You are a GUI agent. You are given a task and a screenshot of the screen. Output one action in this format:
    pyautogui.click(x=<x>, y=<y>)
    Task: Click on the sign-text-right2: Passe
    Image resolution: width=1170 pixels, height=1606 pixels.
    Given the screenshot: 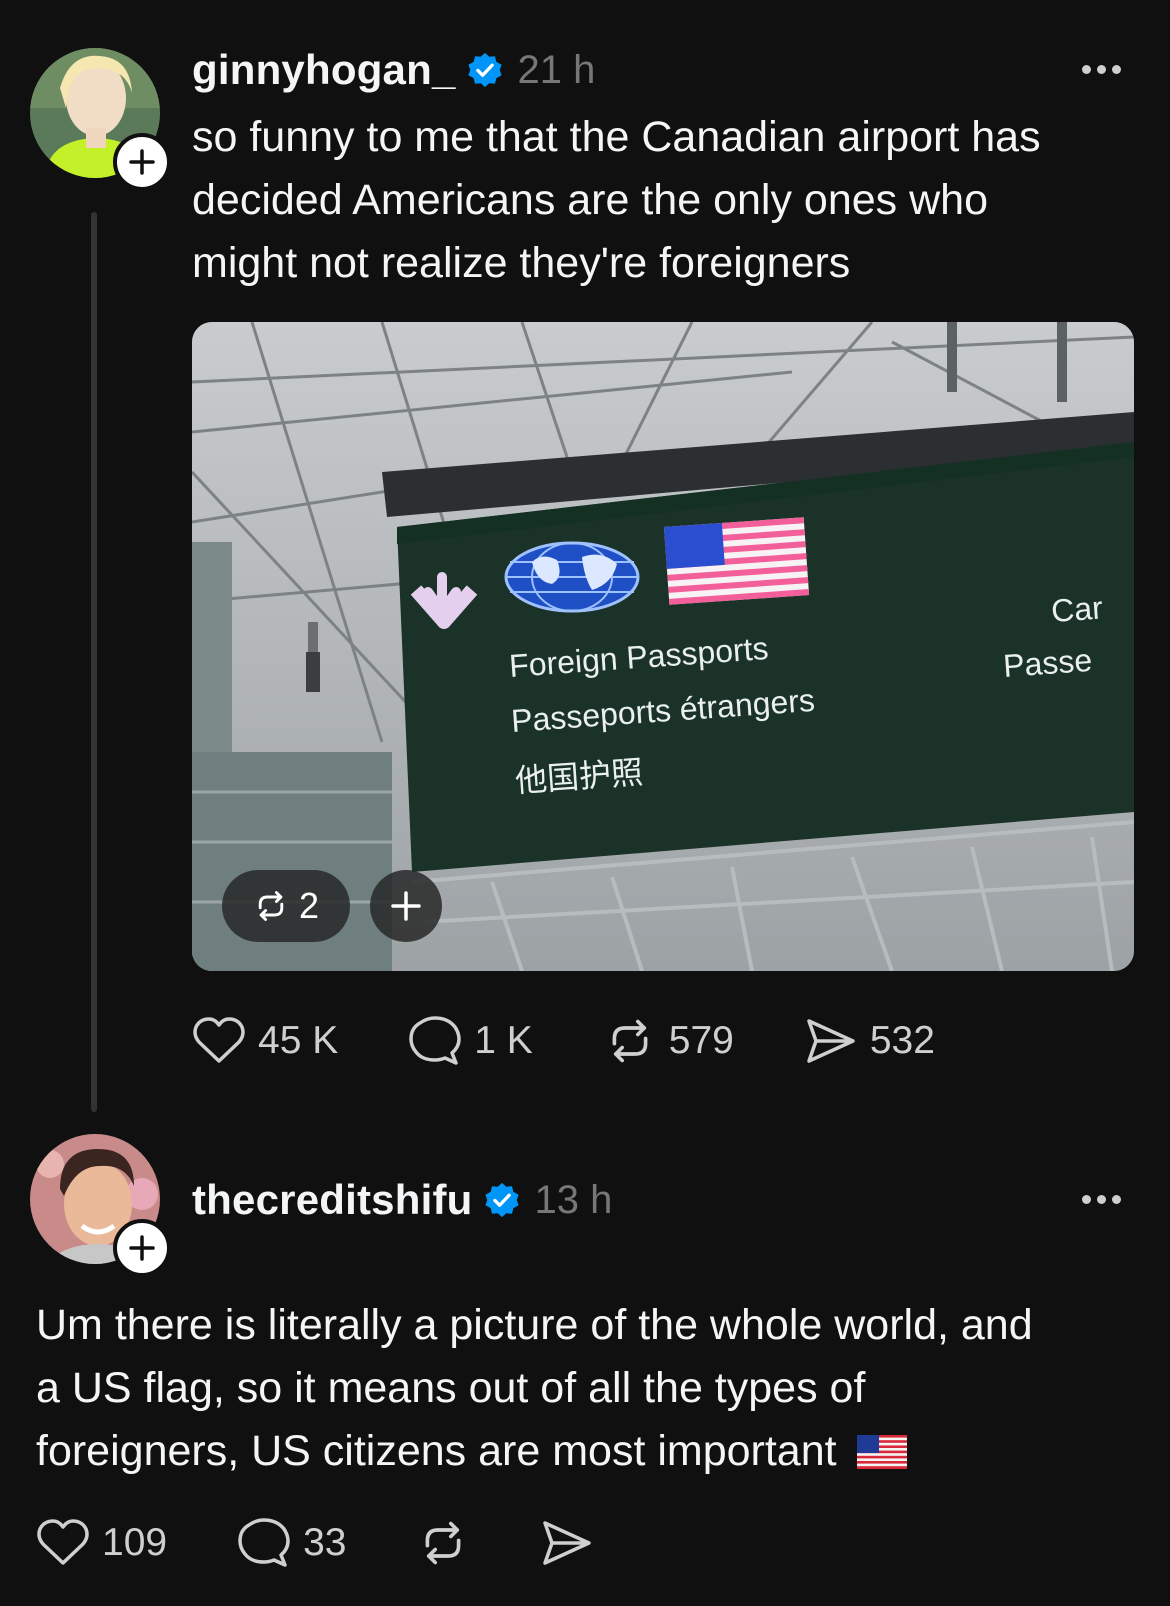 What is the action you would take?
    pyautogui.click(x=1047, y=663)
    